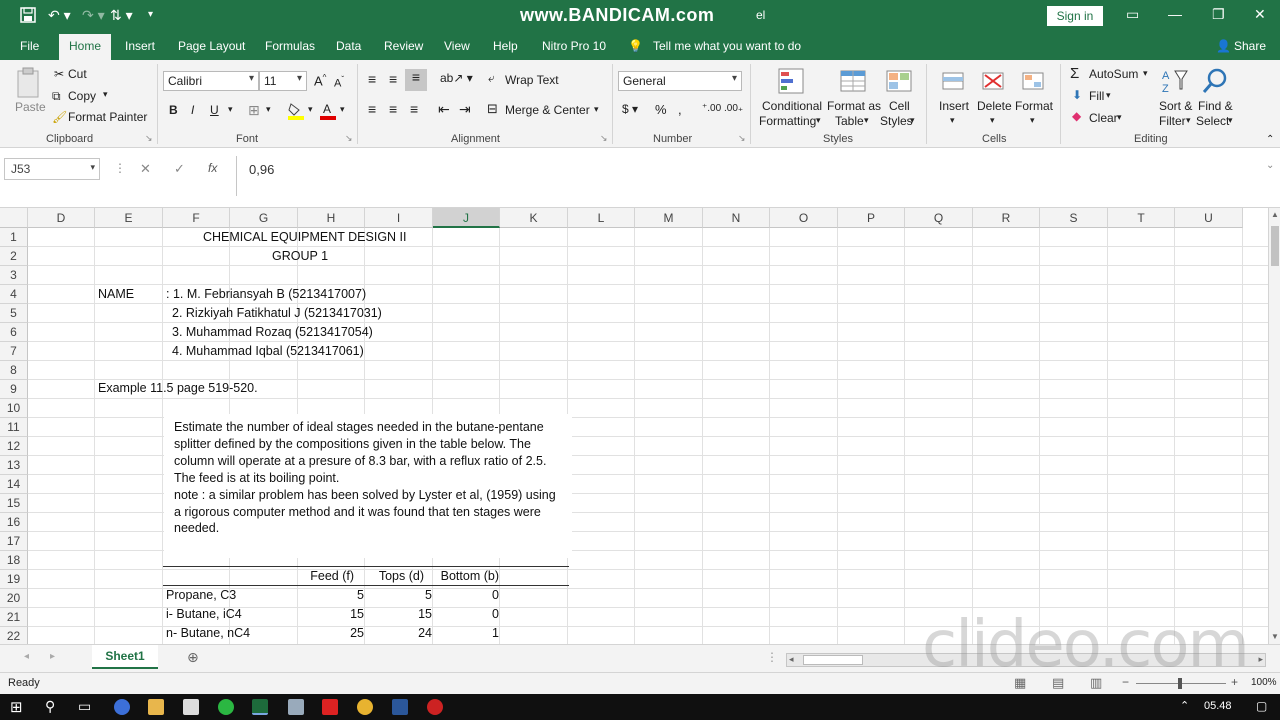 The height and width of the screenshot is (720, 1280). Describe the element at coordinates (954, 106) in the screenshot. I see `insert-button: Insert` at that location.